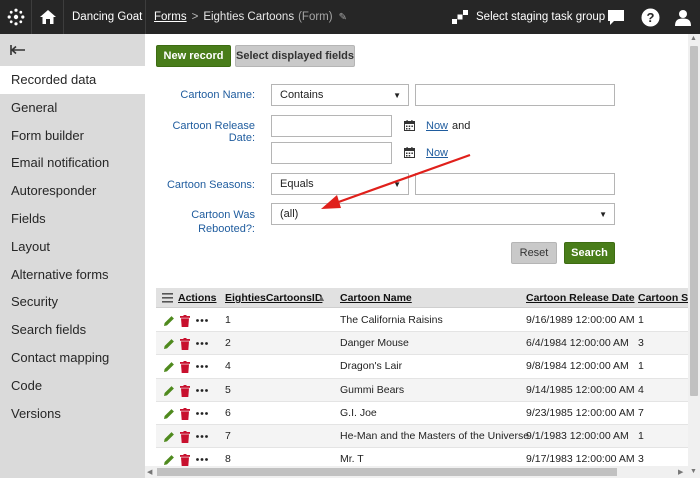 This screenshot has width=700, height=478. I want to click on vertical-scrollbar: ▲ ▼, so click(694, 256).